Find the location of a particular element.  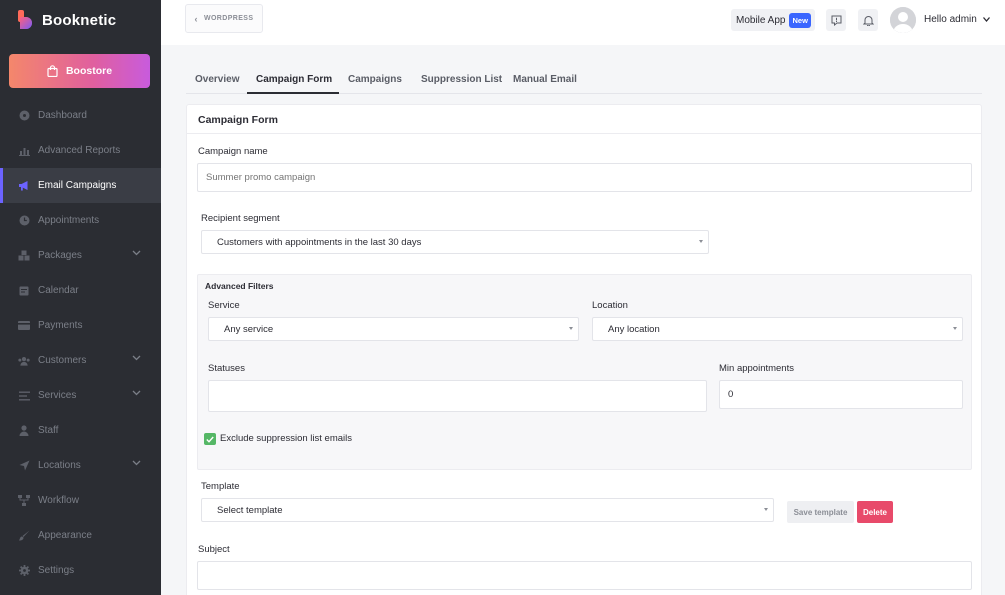

sidebar-item-email-campaigns: Email Campaigns is located at coordinates (80, 185).